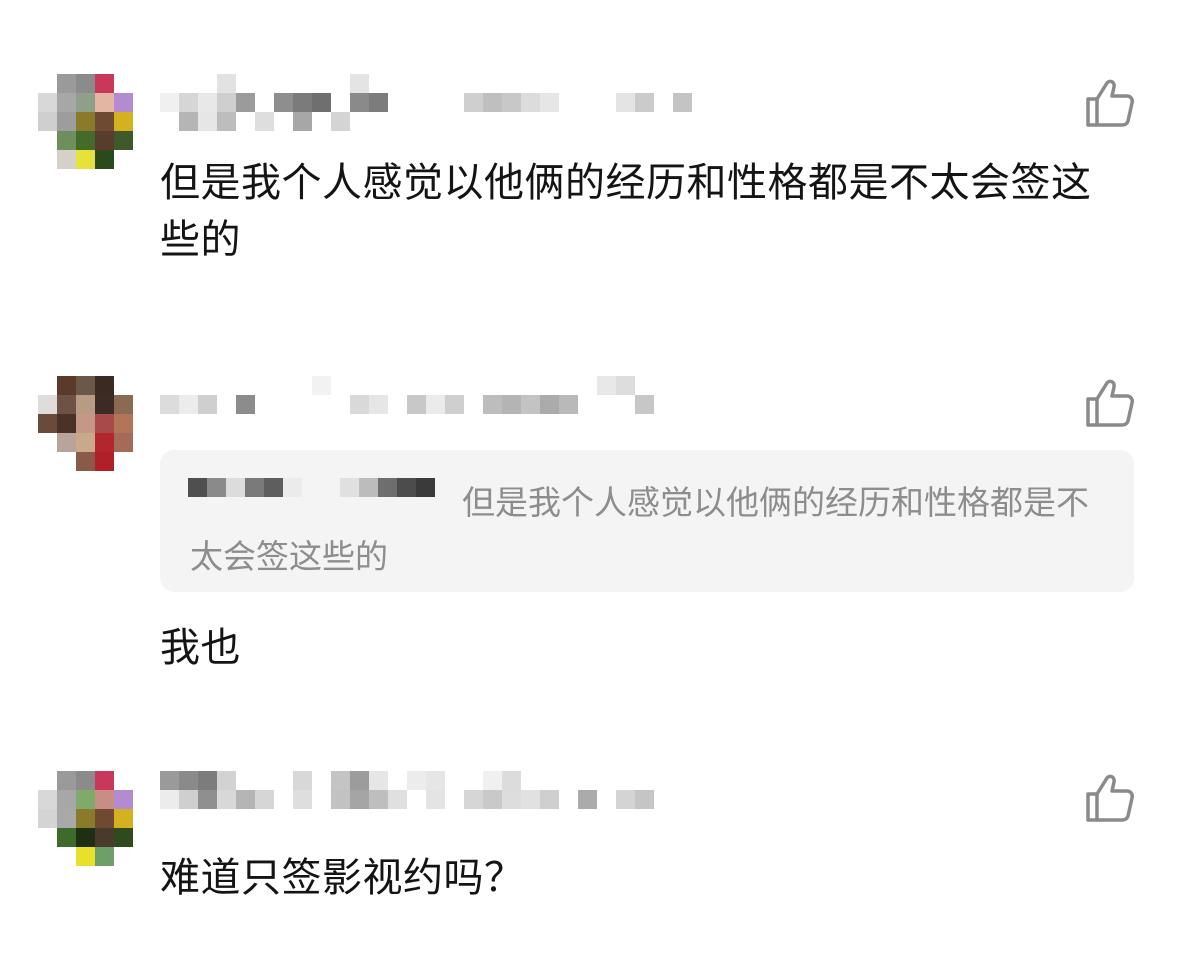  I want to click on username-pixelated, so click(440, 801).